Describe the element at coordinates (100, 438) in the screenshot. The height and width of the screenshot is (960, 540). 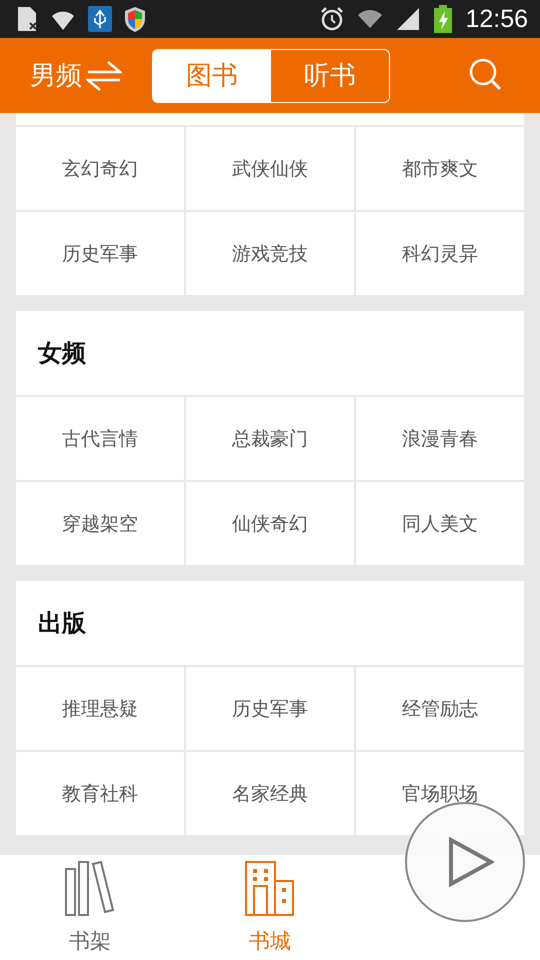
I see `genre-button: 古代言情` at that location.